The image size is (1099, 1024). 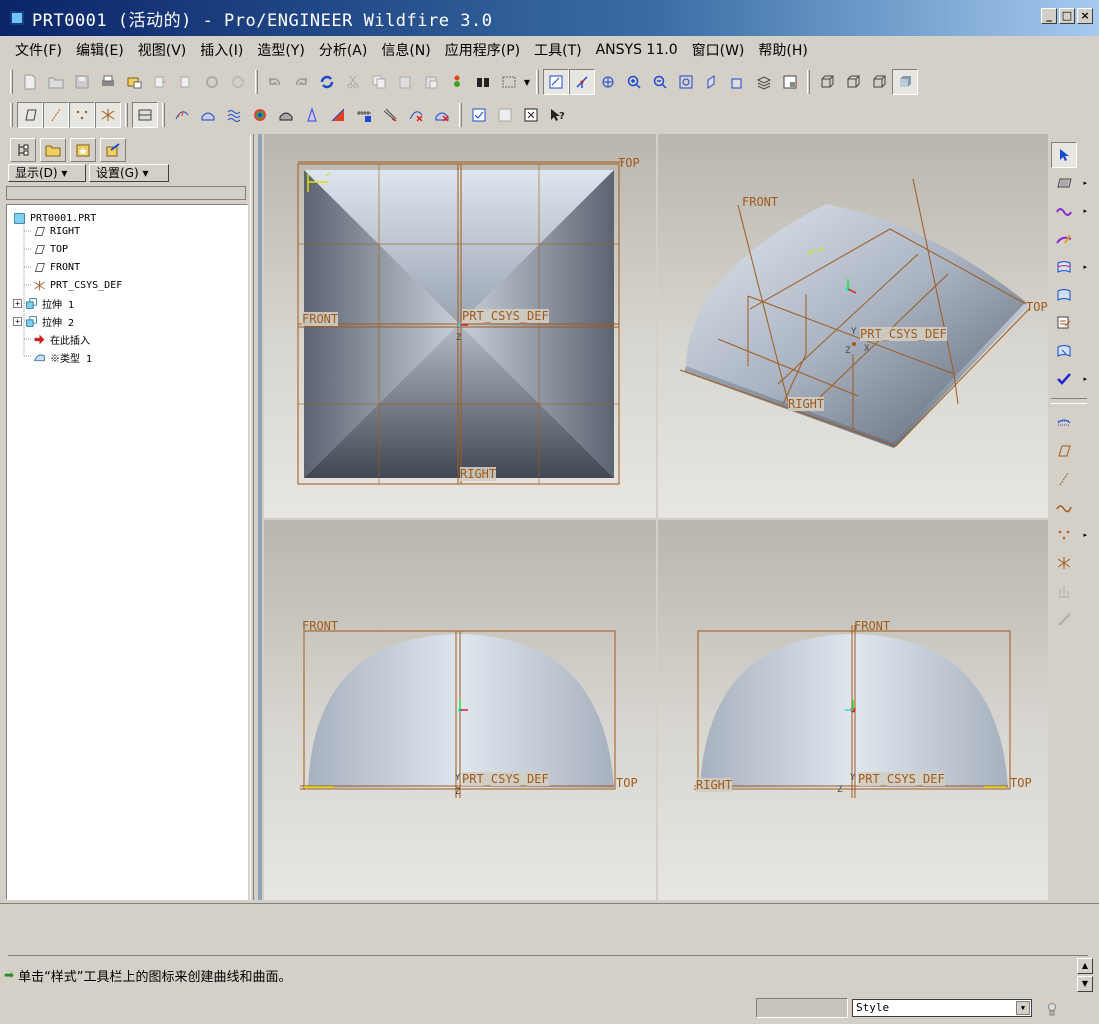 I want to click on slope-analysis-button, so click(x=312, y=115).